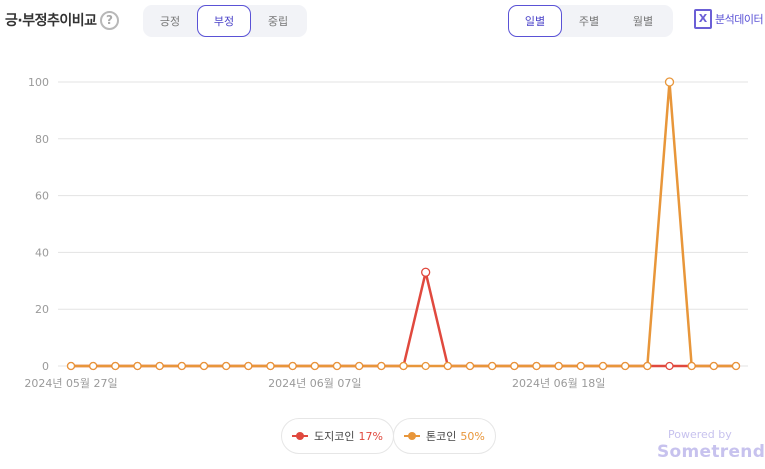 This screenshot has height=469, width=765. I want to click on legend-label-doge: 도지코인, so click(334, 436).